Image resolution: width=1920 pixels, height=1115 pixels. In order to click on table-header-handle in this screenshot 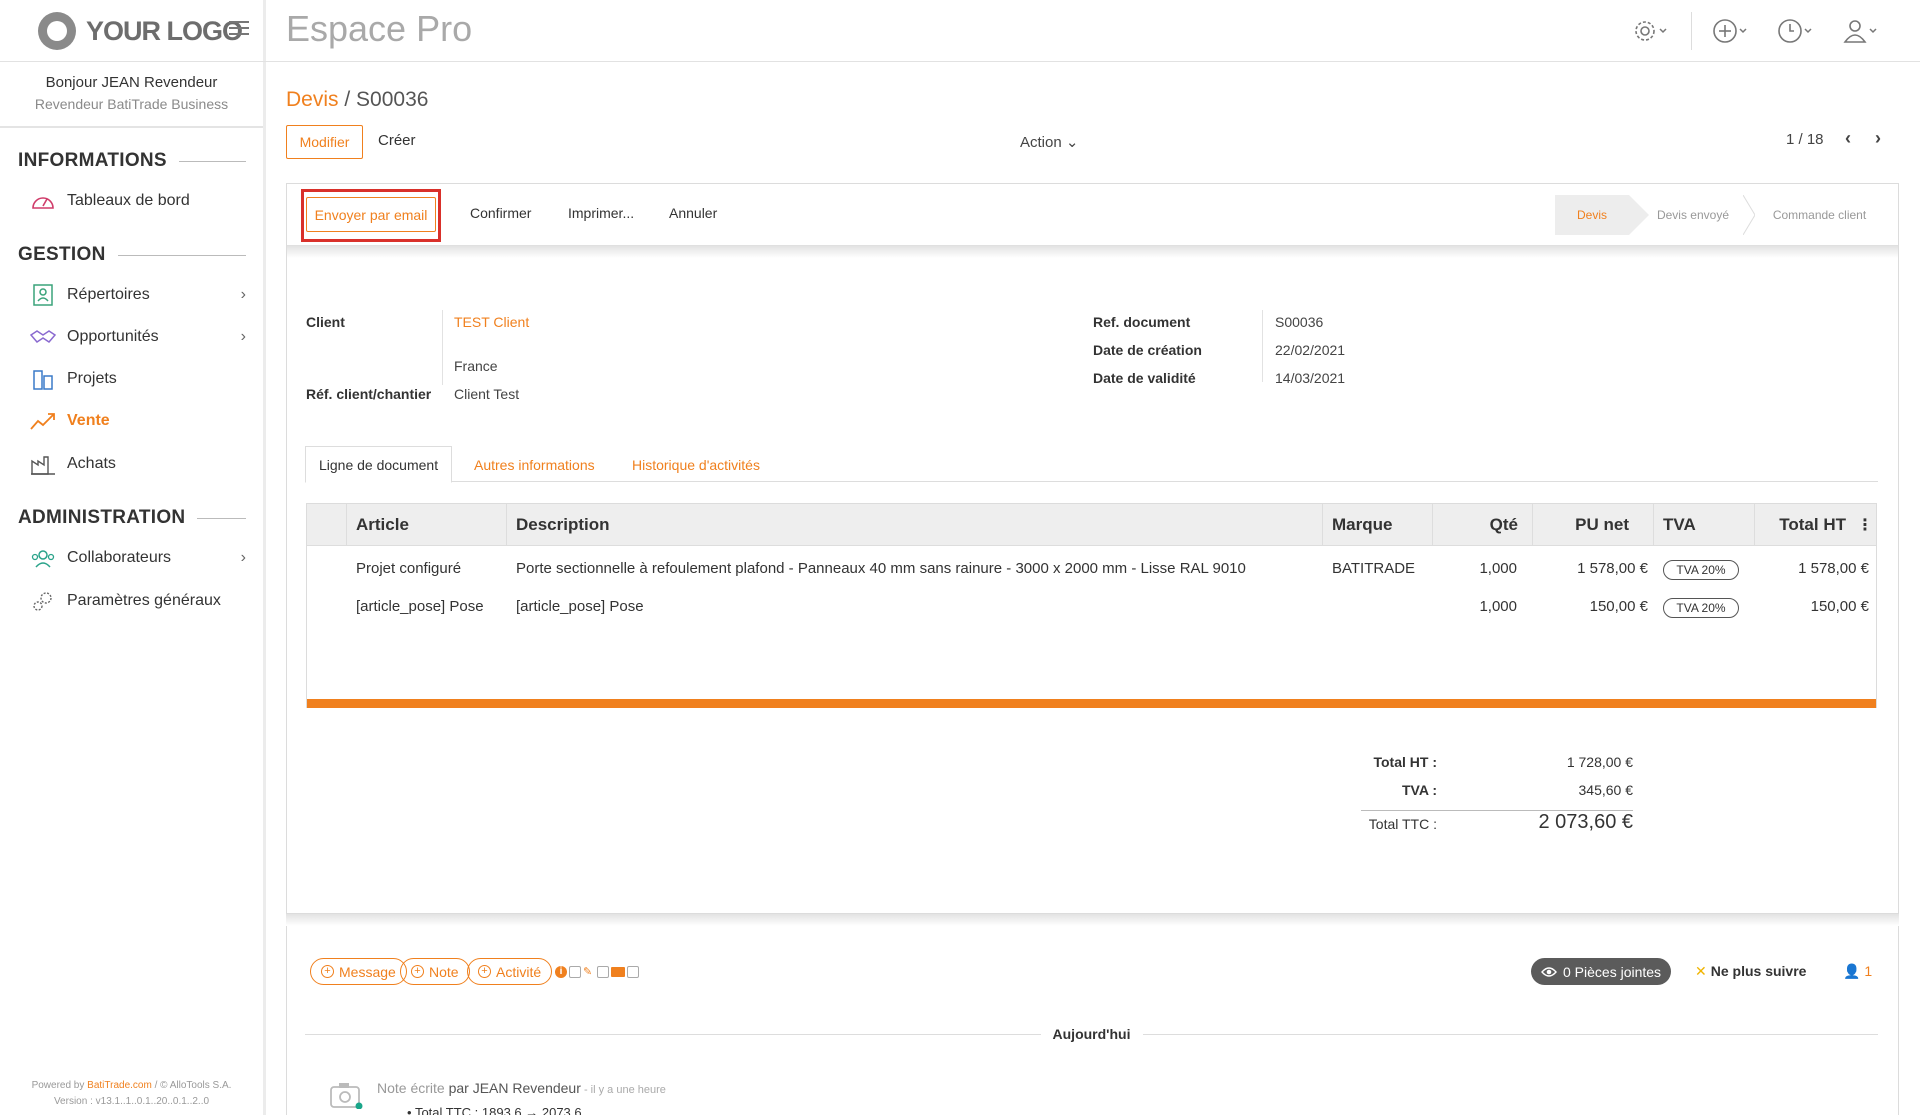, I will do `click(326, 525)`.